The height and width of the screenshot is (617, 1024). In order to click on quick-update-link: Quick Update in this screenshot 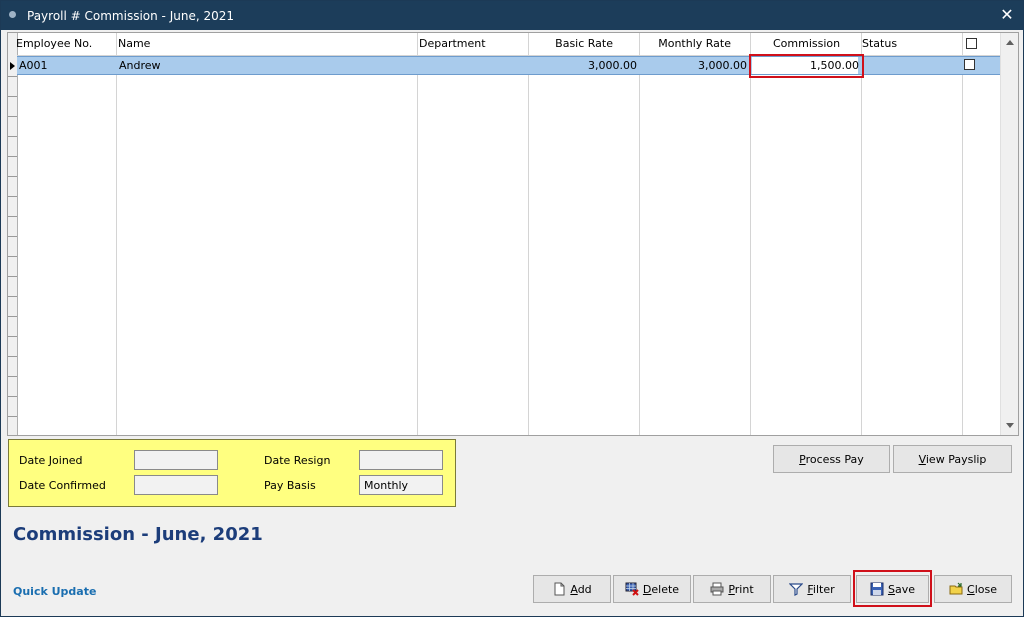, I will do `click(54, 591)`.